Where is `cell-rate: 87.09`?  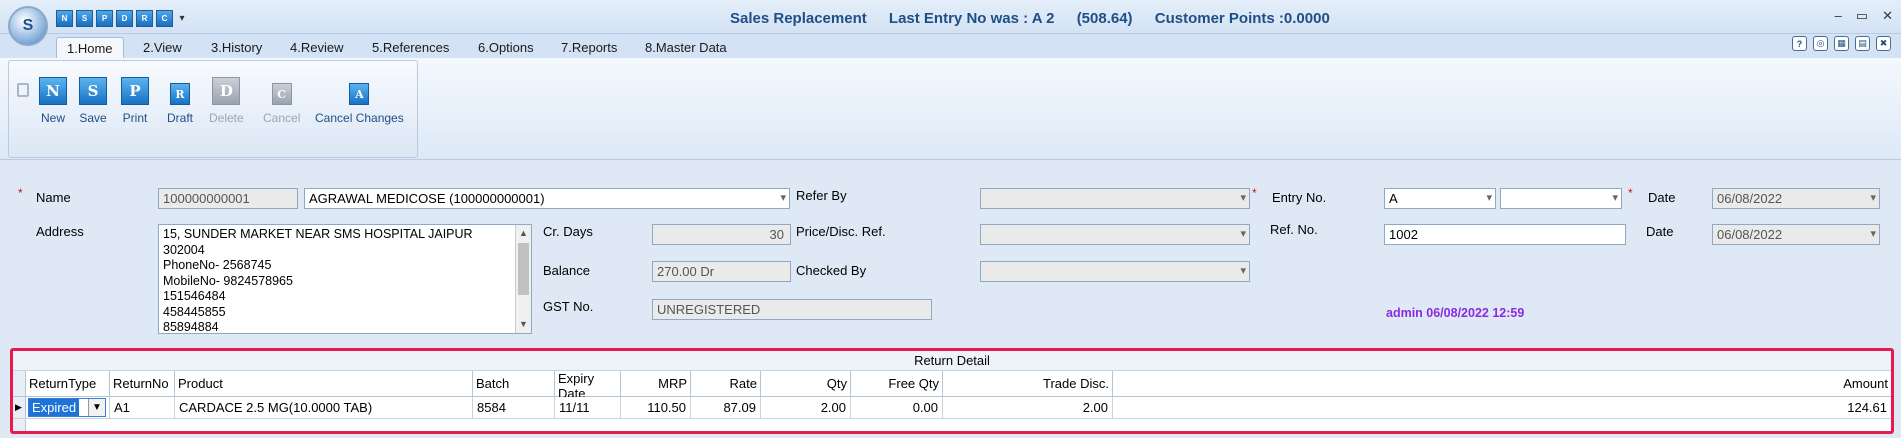
cell-rate: 87.09 is located at coordinates (726, 408).